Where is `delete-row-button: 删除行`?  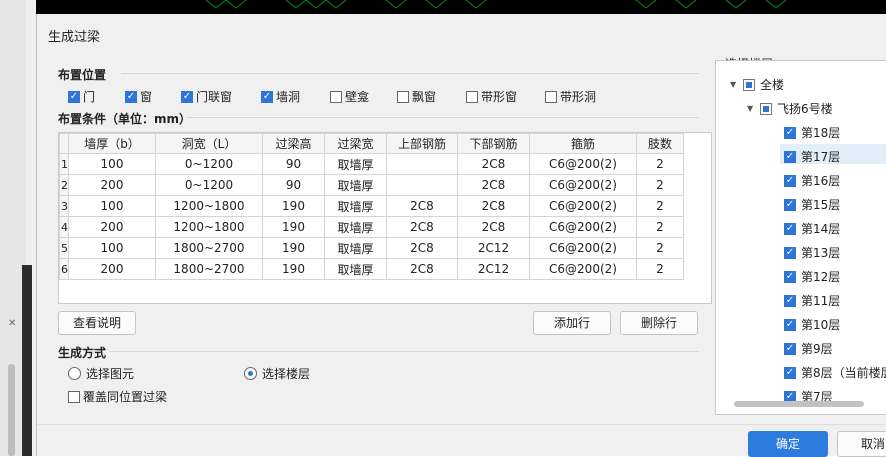 delete-row-button: 删除行 is located at coordinates (659, 323).